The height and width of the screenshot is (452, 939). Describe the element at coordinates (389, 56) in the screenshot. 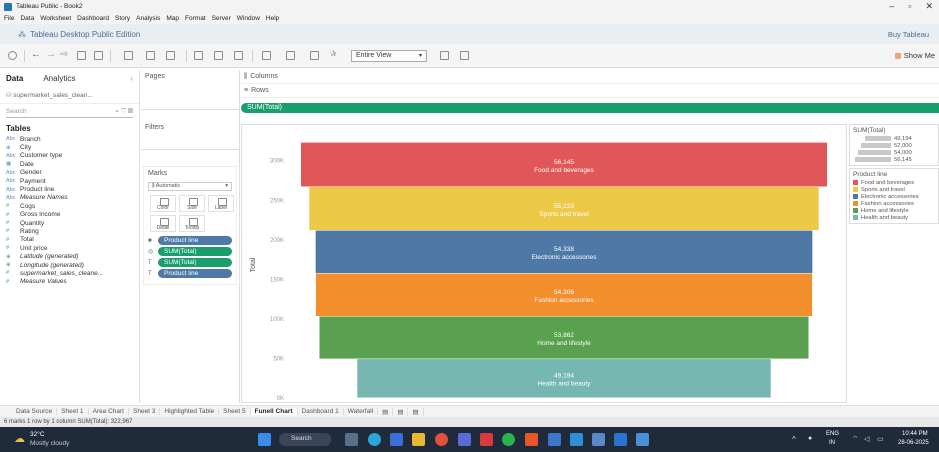

I see `fit-view-select: Entire View ▾` at that location.